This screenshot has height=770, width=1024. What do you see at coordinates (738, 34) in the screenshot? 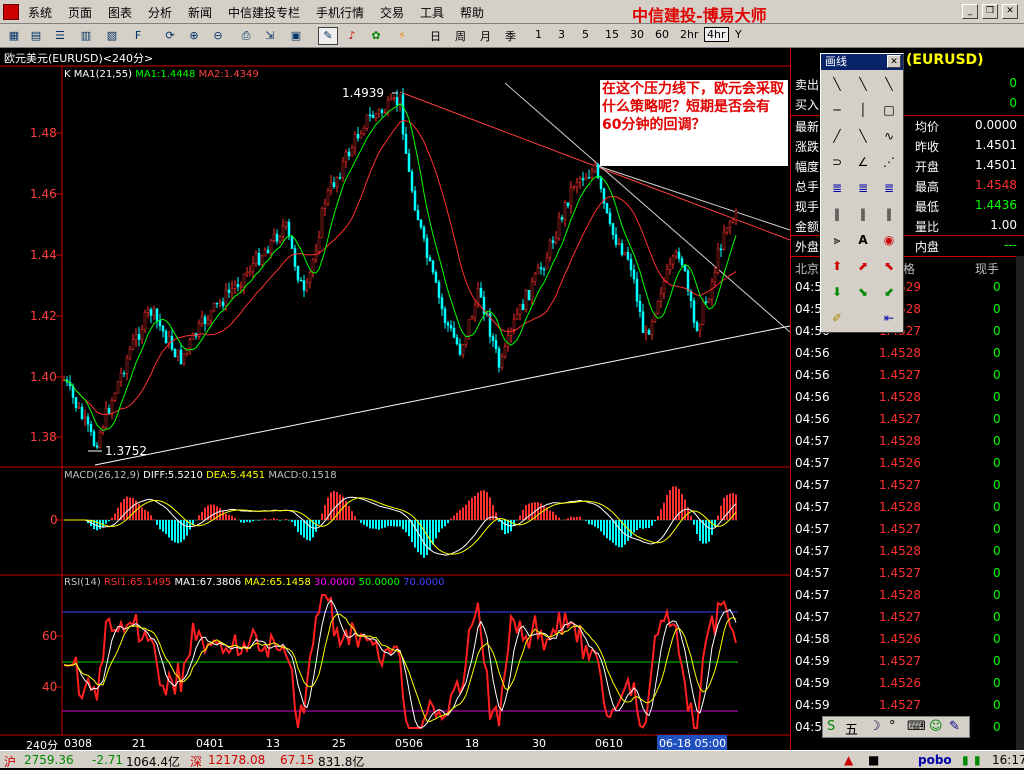
I see `period-year: Y` at bounding box center [738, 34].